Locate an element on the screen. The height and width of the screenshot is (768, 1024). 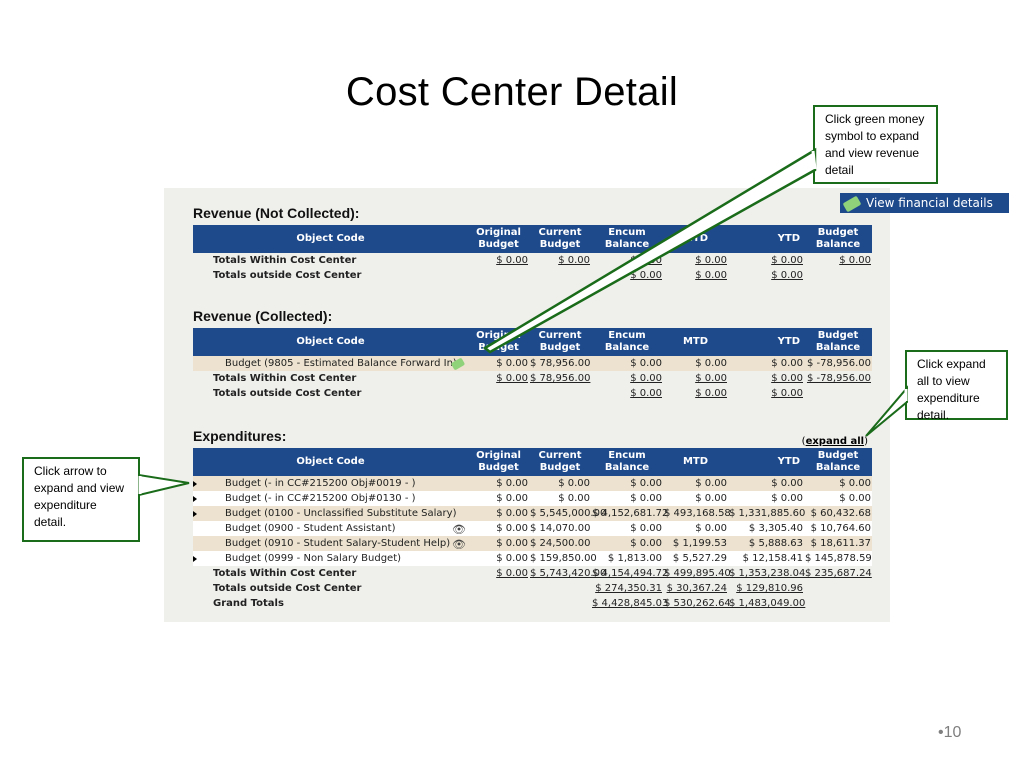
object-code-label: Budget (- in CC#215200 Obj#0019 - ) is located at coordinates (320, 483).